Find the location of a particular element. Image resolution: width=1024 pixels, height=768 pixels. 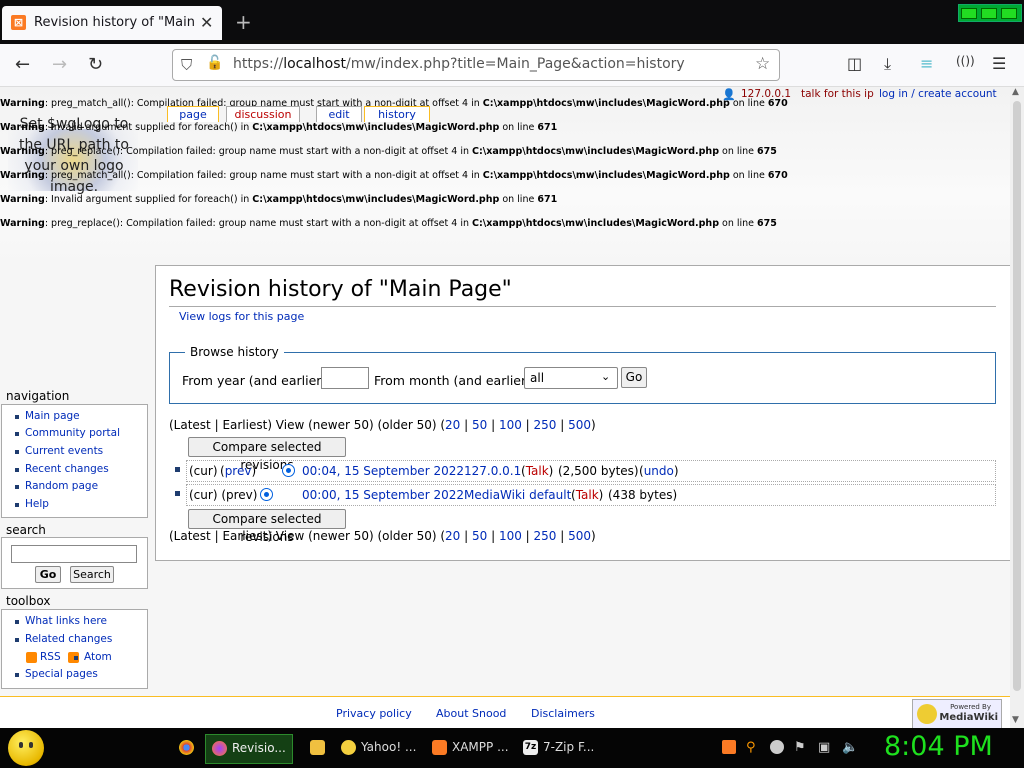

revision-radio-old is located at coordinates (266, 494).